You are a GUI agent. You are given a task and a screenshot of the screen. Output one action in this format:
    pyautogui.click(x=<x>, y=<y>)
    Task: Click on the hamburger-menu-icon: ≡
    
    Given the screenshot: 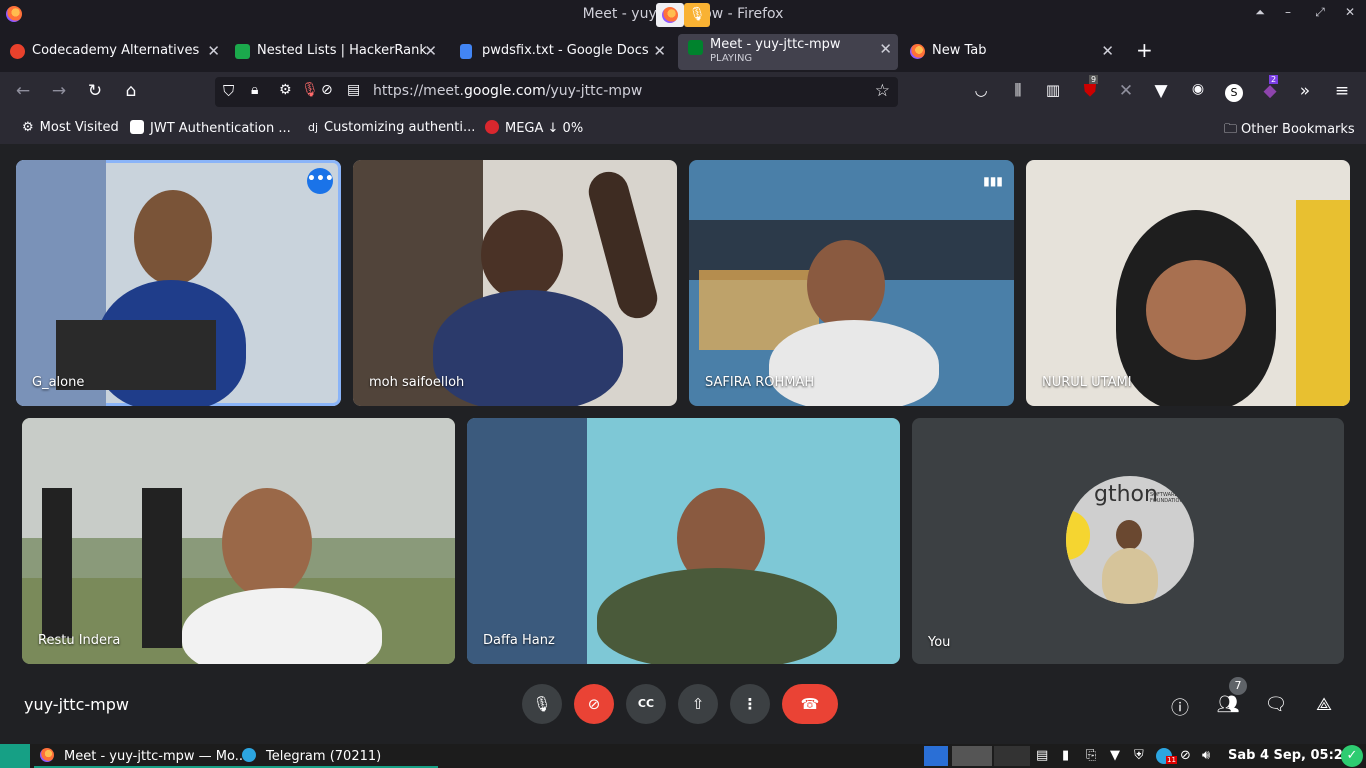 What is the action you would take?
    pyautogui.click(x=1342, y=91)
    